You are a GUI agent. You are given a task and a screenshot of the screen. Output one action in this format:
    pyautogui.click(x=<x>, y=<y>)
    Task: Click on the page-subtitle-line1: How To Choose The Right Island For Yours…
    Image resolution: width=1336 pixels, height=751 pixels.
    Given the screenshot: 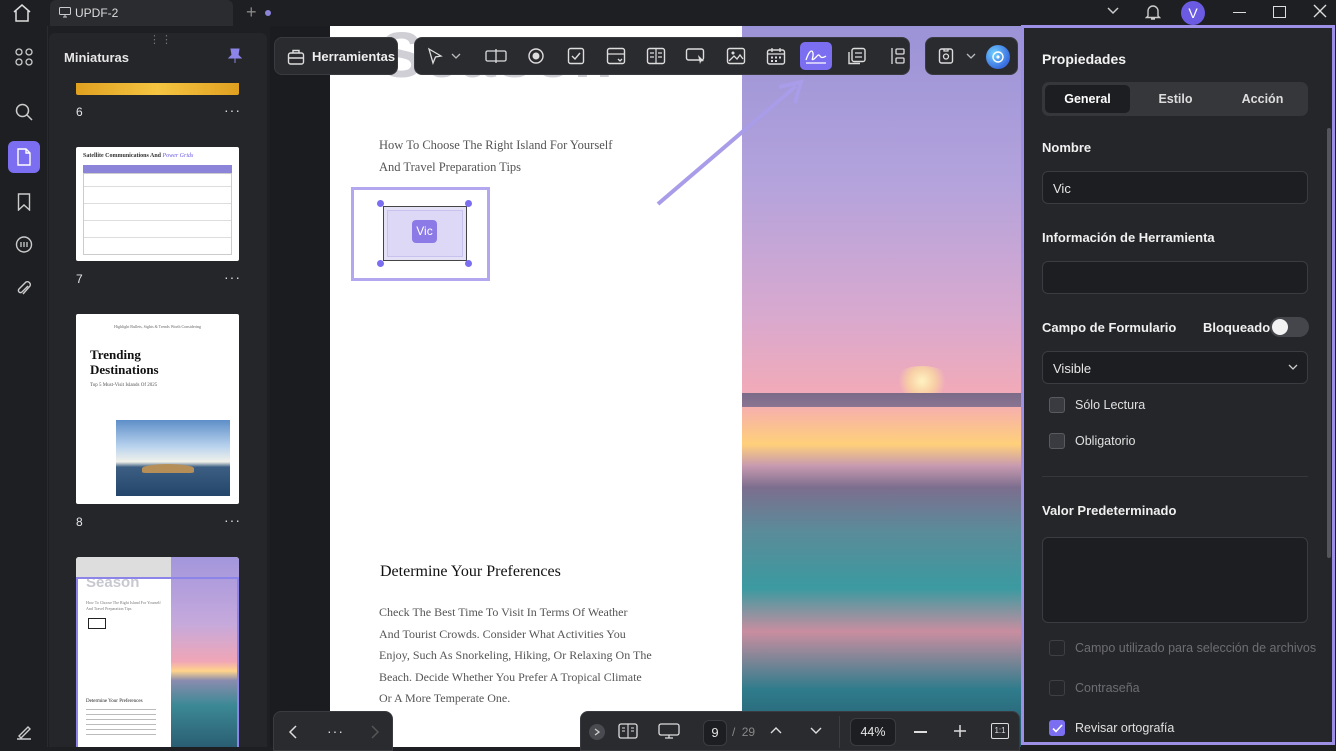 What is the action you would take?
    pyautogui.click(x=496, y=145)
    